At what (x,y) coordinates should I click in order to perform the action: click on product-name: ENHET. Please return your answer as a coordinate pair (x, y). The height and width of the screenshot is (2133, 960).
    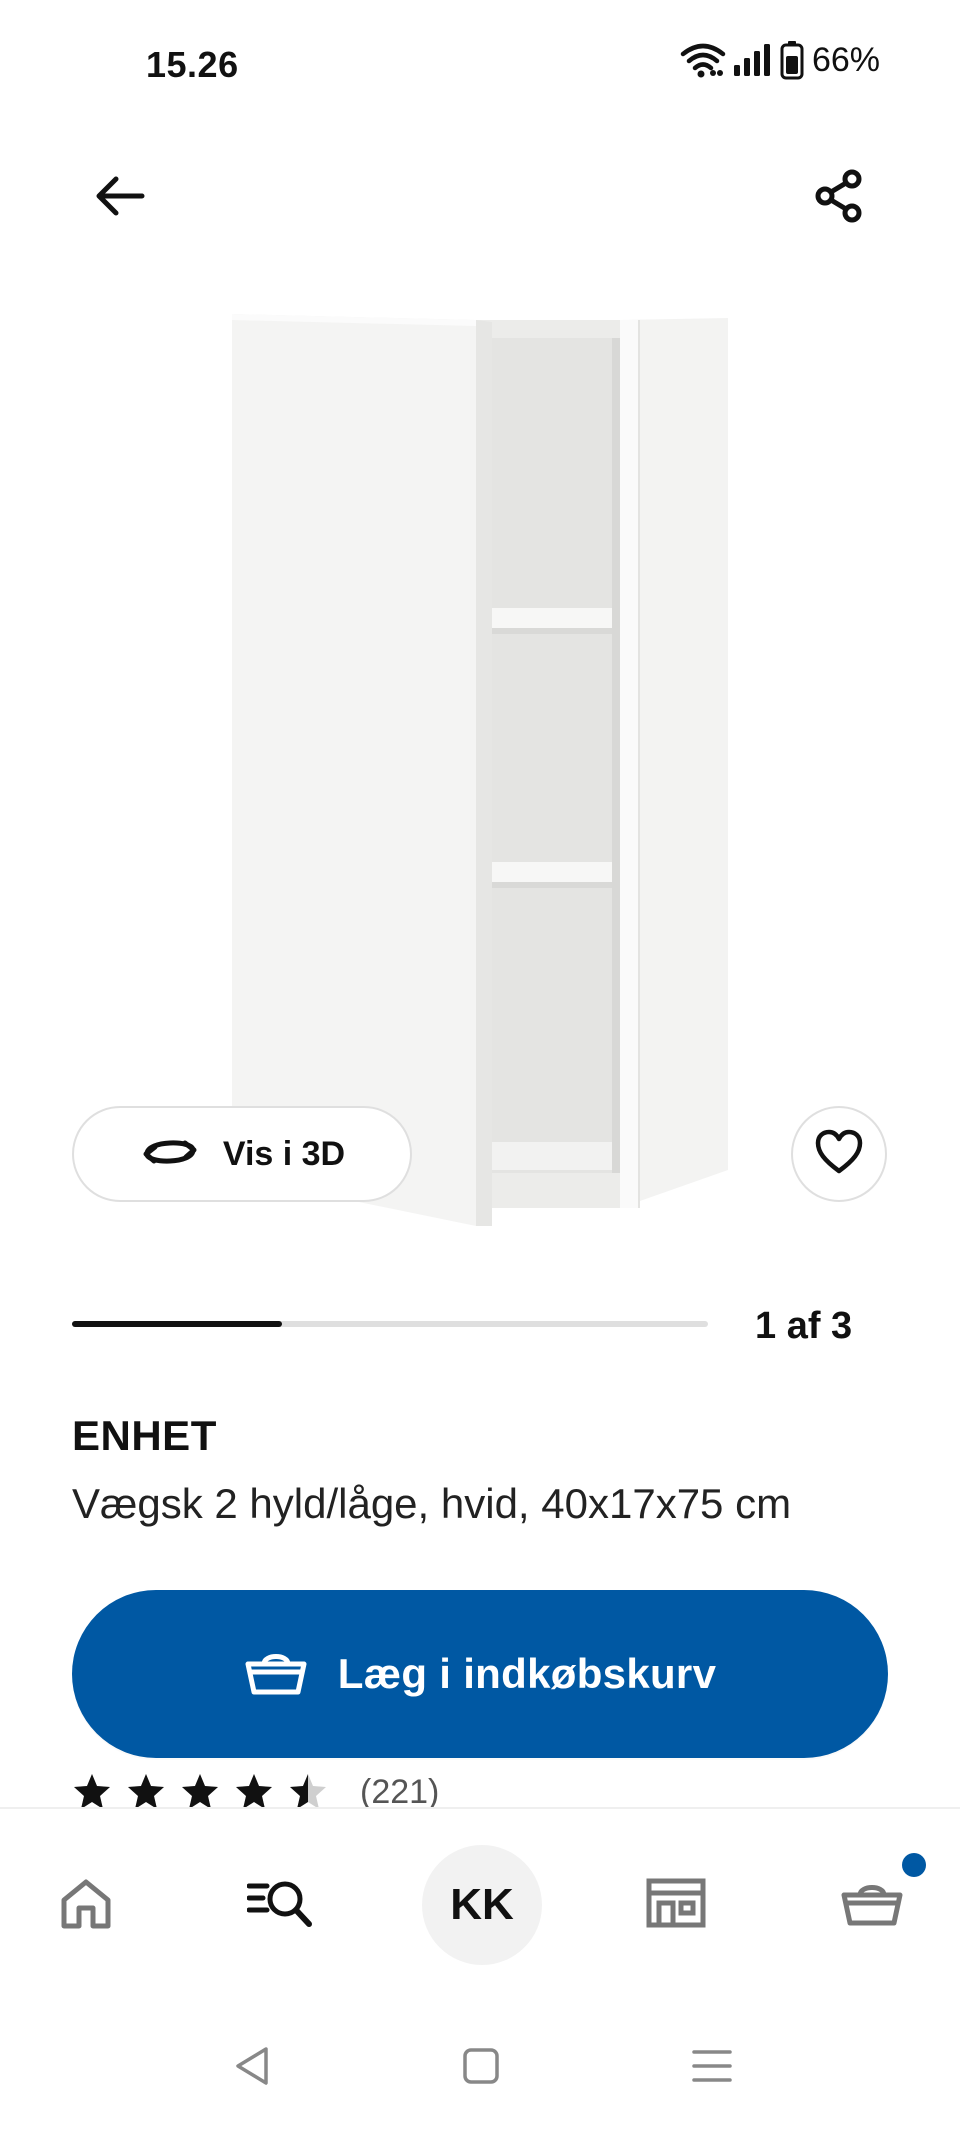
    Looking at the image, I should click on (144, 1436).